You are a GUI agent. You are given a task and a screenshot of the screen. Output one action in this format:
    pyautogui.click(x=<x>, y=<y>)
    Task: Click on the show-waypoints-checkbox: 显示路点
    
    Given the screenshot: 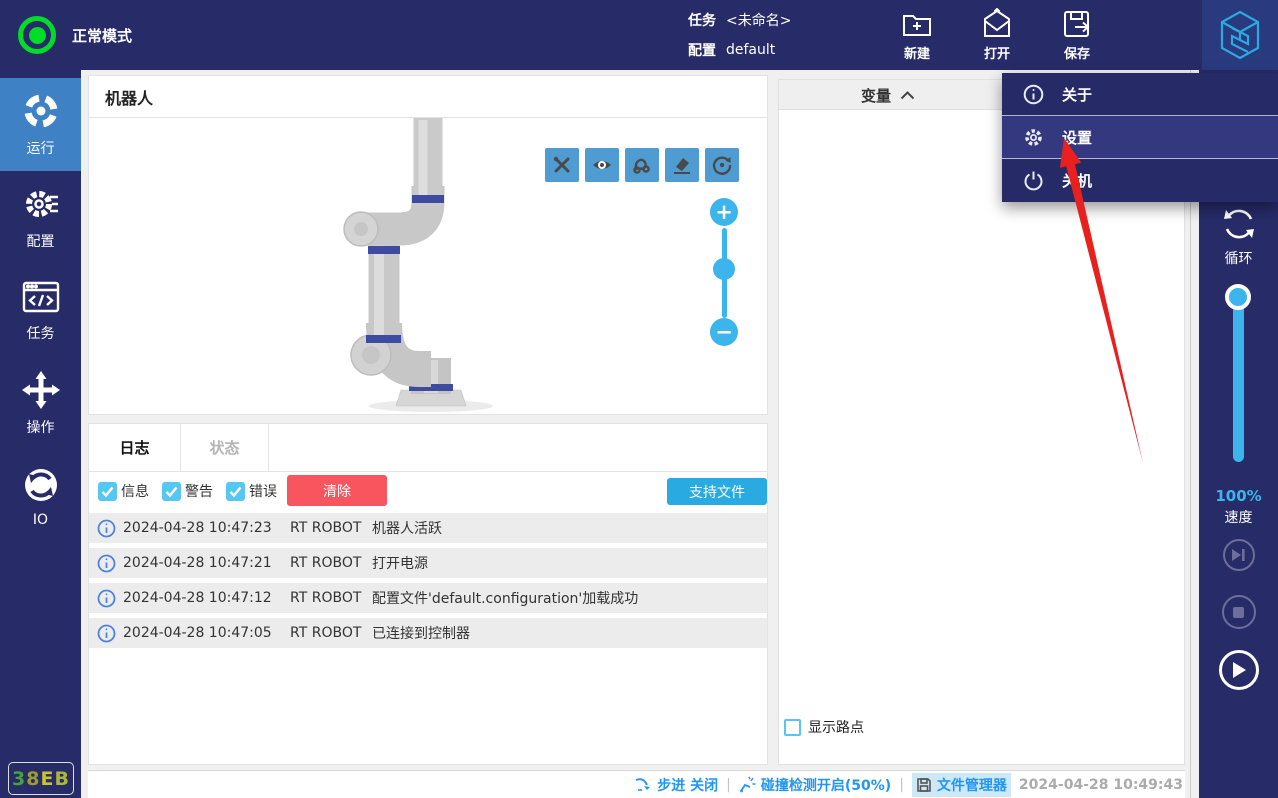 What is the action you would take?
    pyautogui.click(x=824, y=727)
    